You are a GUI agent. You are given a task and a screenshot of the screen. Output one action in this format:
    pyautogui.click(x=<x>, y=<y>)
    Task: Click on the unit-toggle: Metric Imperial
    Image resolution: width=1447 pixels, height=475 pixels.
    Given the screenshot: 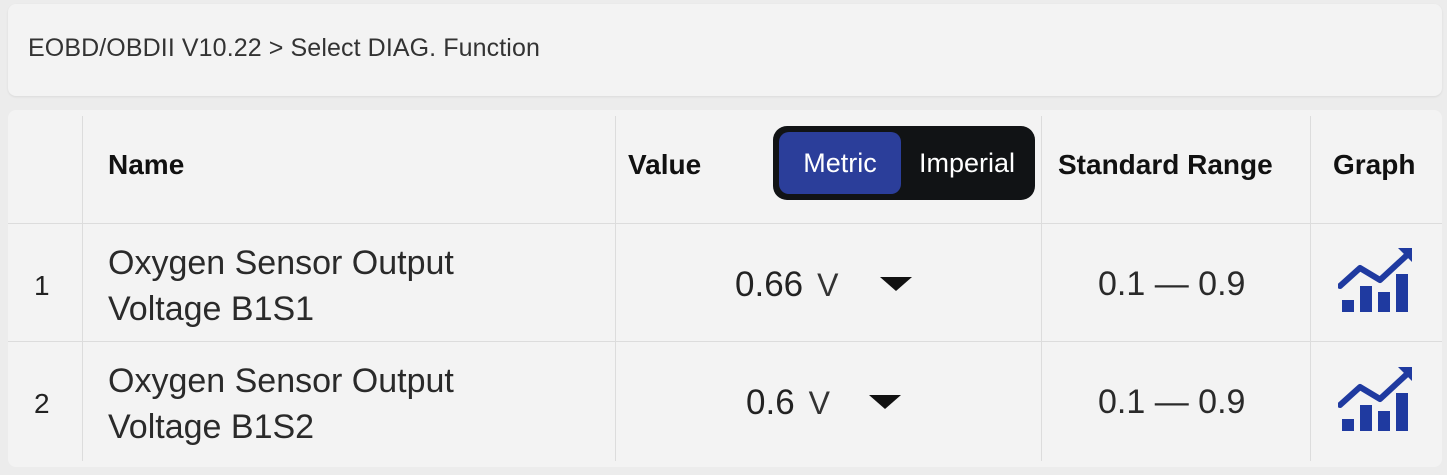 What is the action you would take?
    pyautogui.click(x=904, y=163)
    